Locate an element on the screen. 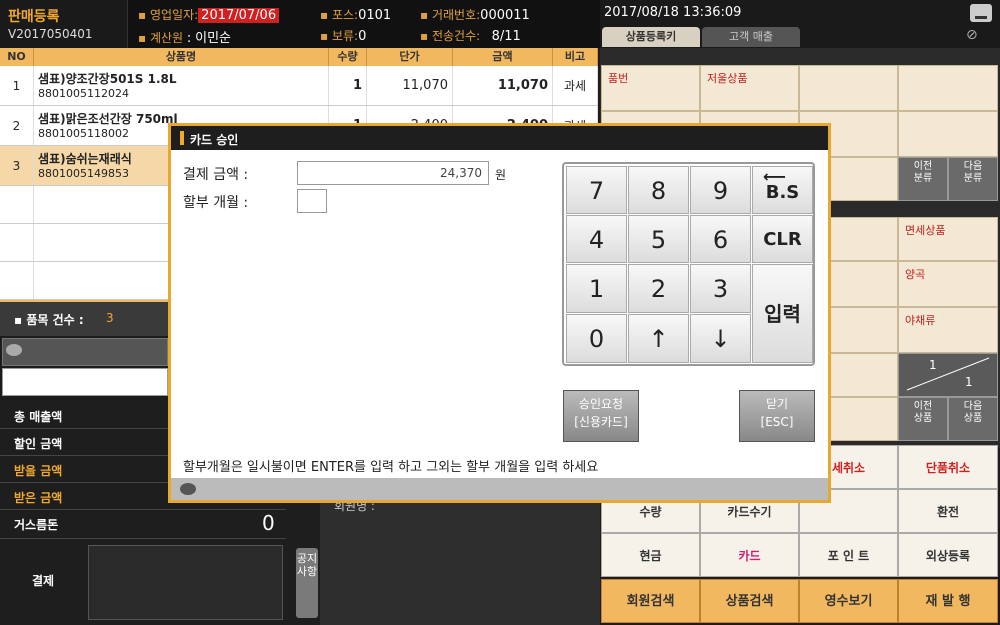 The width and height of the screenshot is (1000, 625). grid-key: 야채류 is located at coordinates (948, 330).